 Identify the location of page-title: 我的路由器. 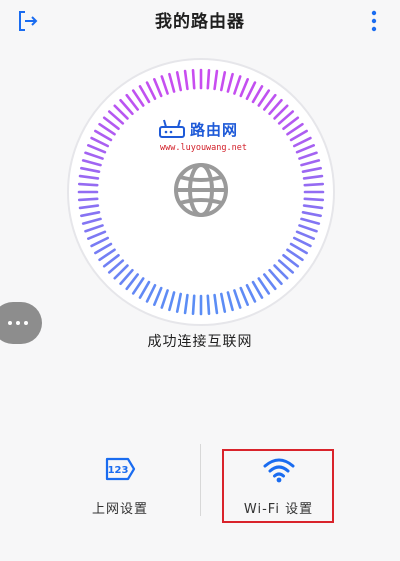
(200, 22).